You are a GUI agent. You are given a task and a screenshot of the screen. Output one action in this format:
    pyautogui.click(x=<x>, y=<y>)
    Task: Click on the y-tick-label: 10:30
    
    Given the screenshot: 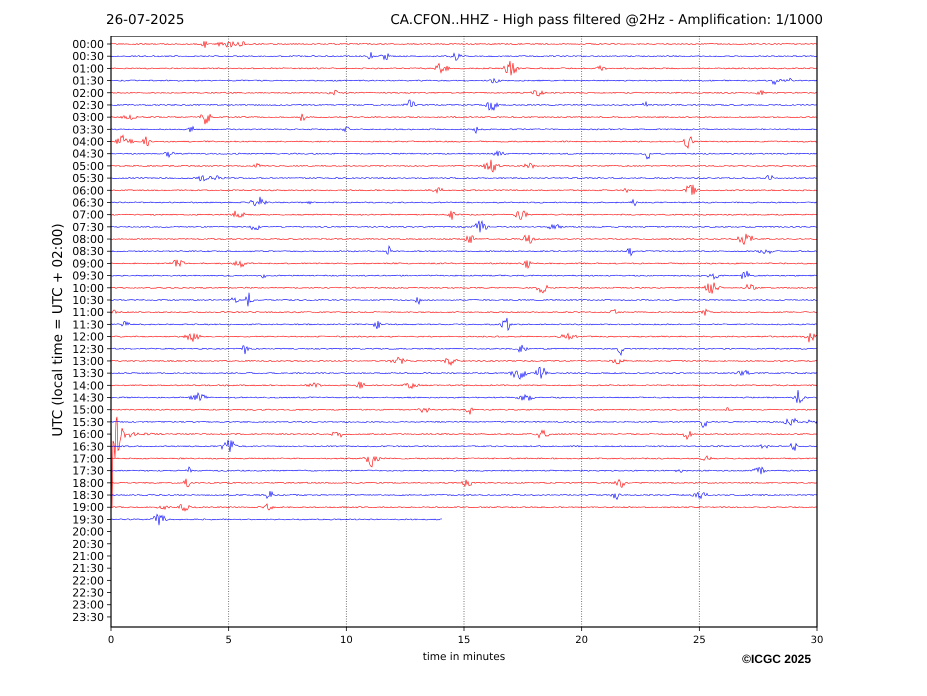 What is the action you would take?
    pyautogui.click(x=88, y=300)
    